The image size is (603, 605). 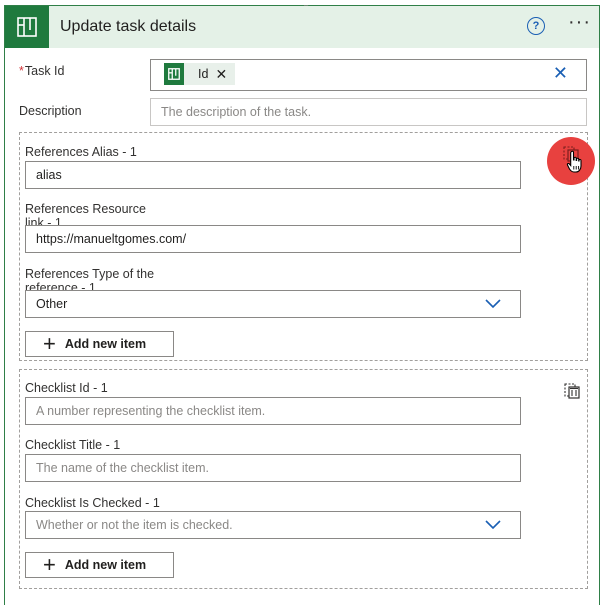 I want to click on more-options-icon: ···, so click(x=580, y=23).